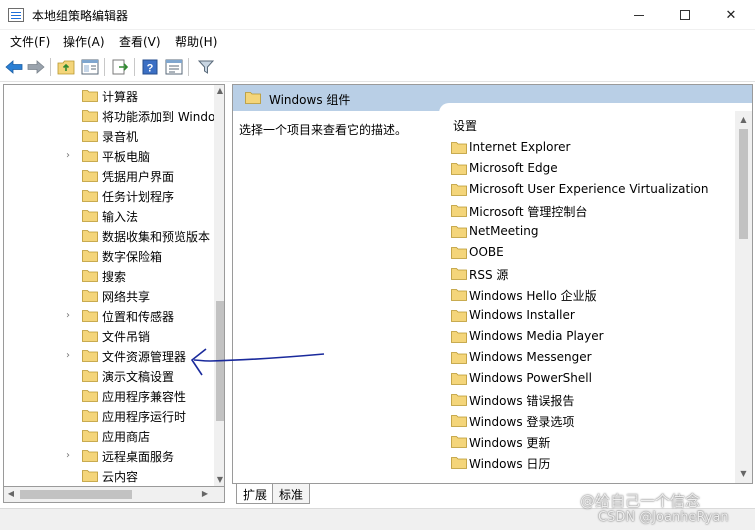 This screenshot has width=755, height=530. Describe the element at coordinates (36, 67) in the screenshot. I see `forward-arrow-icon` at that location.